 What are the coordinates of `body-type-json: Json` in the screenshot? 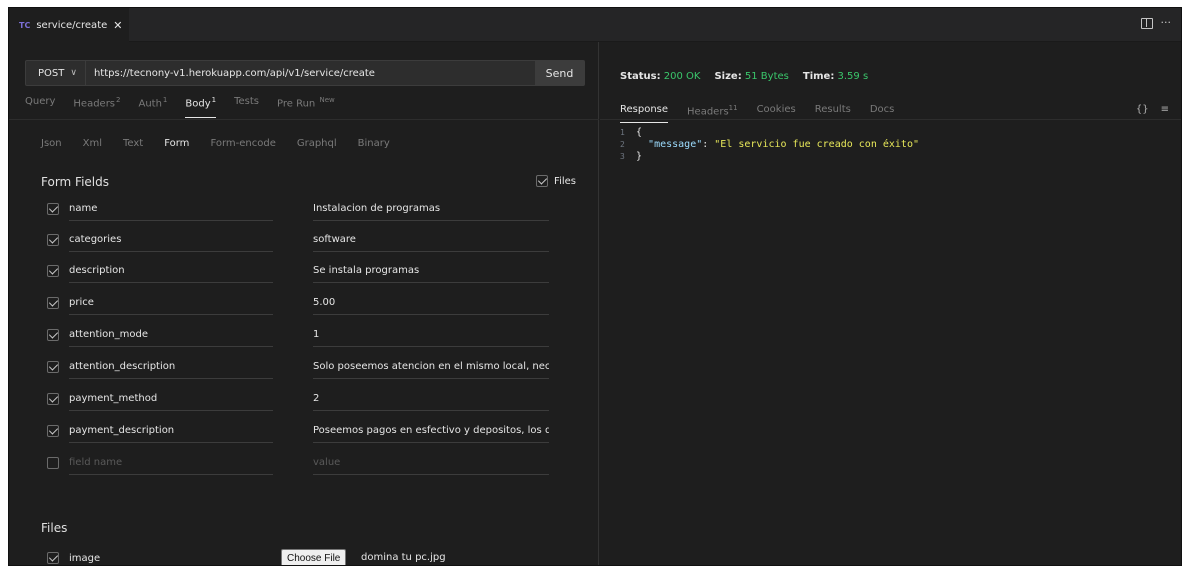 It's located at (51, 143).